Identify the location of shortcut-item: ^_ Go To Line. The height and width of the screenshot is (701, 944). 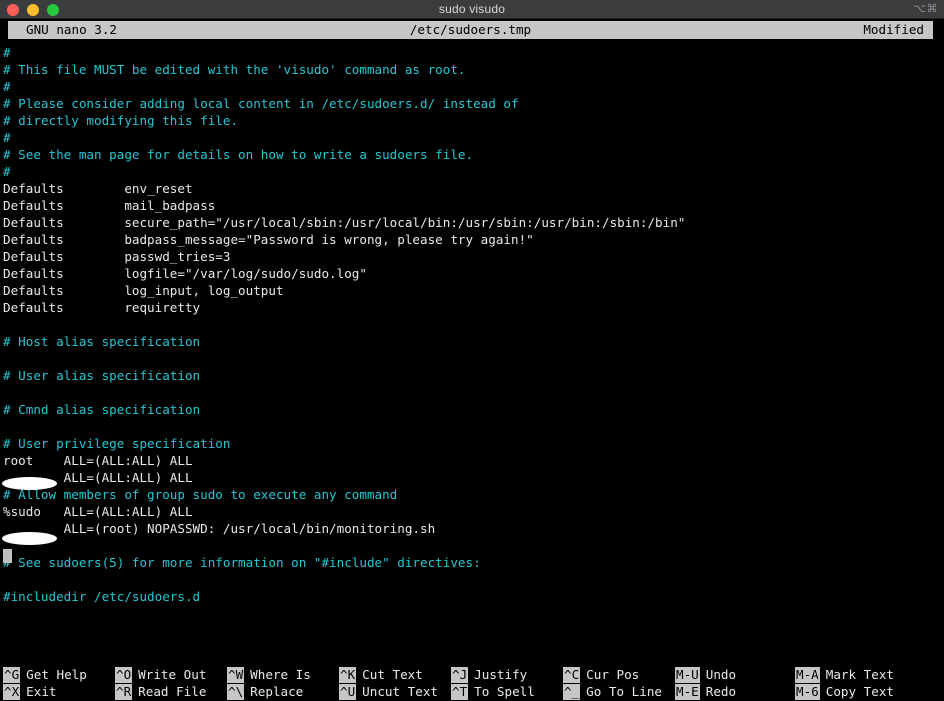
(612, 691).